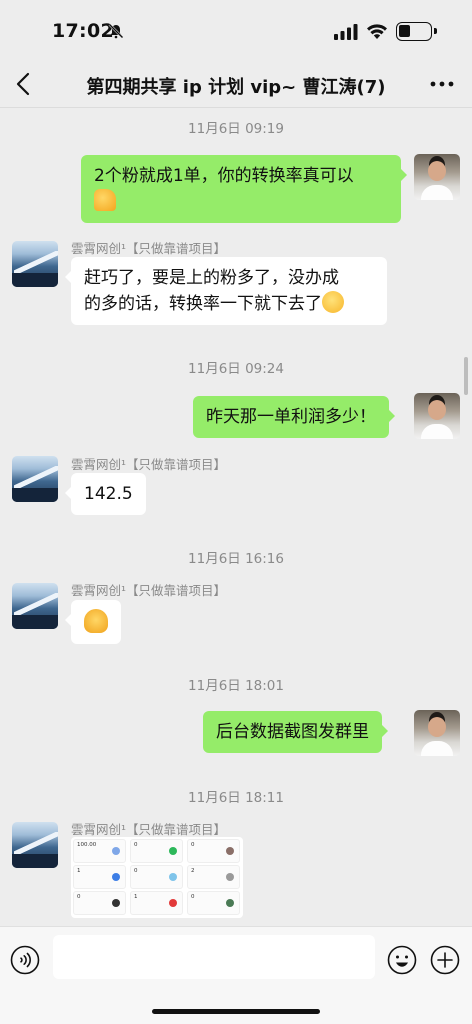  I want to click on received-message-bubble: 赶巧了，要是上的粉多了，没办成 的多的话，转换率一下就下去了, so click(226, 291).